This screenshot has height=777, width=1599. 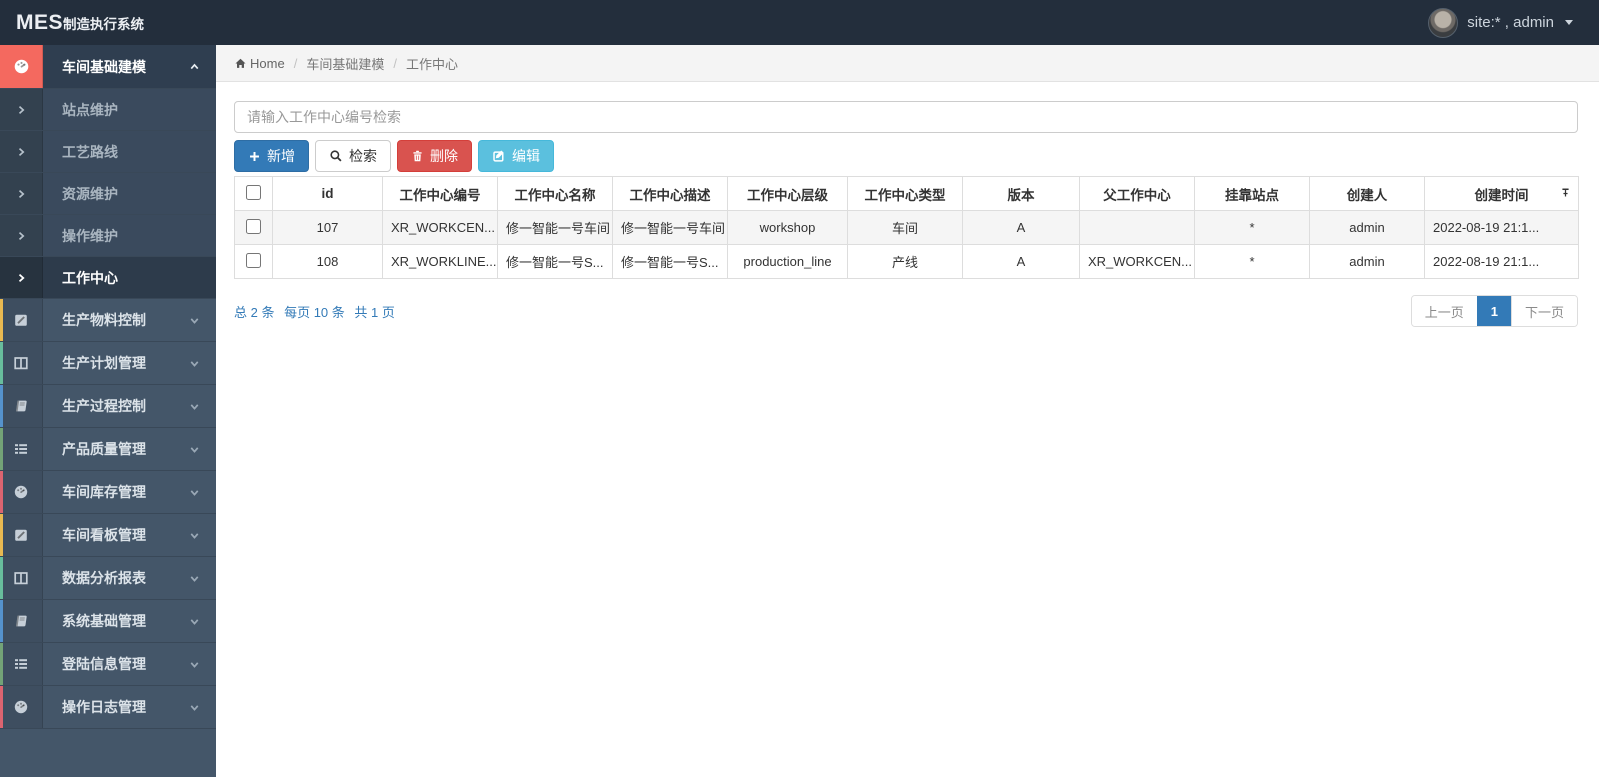 I want to click on sidebar-item-process-route: 工艺路线, so click(x=108, y=152).